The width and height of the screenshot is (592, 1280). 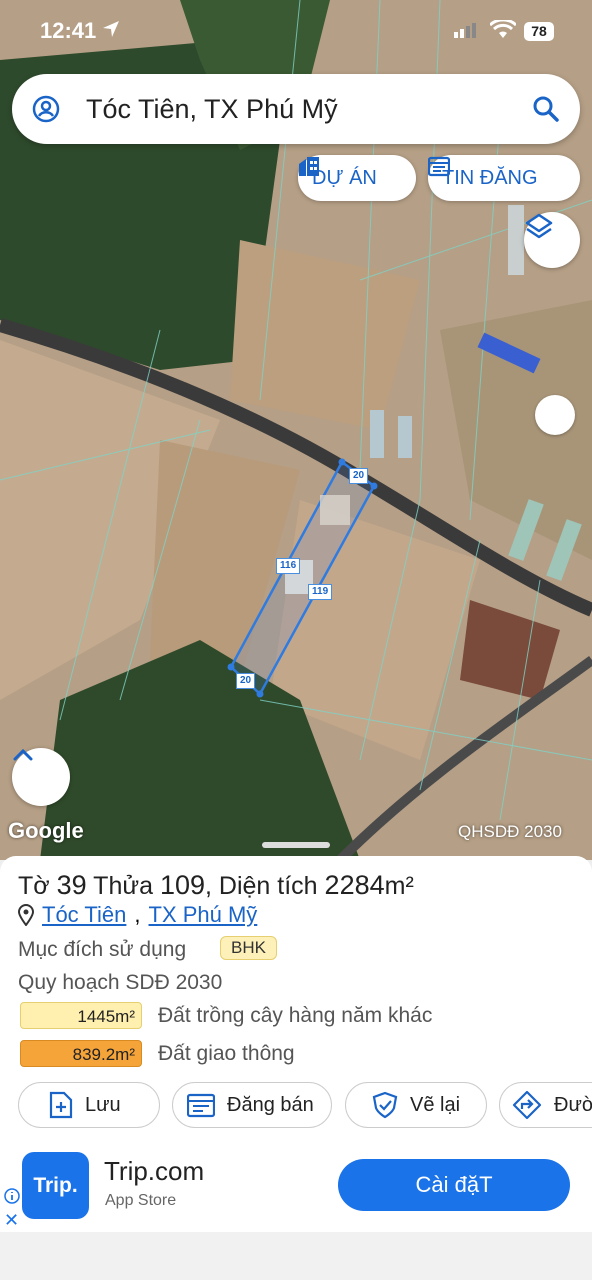 I want to click on area-unit: m², so click(x=399, y=886).